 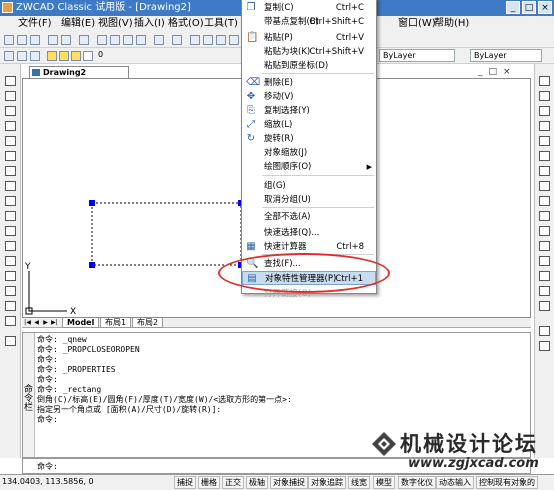 What do you see at coordinates (455, 482) in the screenshot?
I see `status-dynamic-input: 动态输入` at bounding box center [455, 482].